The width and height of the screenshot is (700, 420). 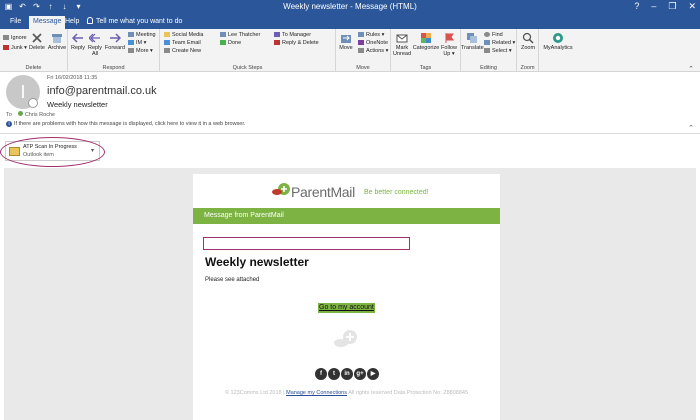 I want to click on check-icon, so click(x=223, y=42).